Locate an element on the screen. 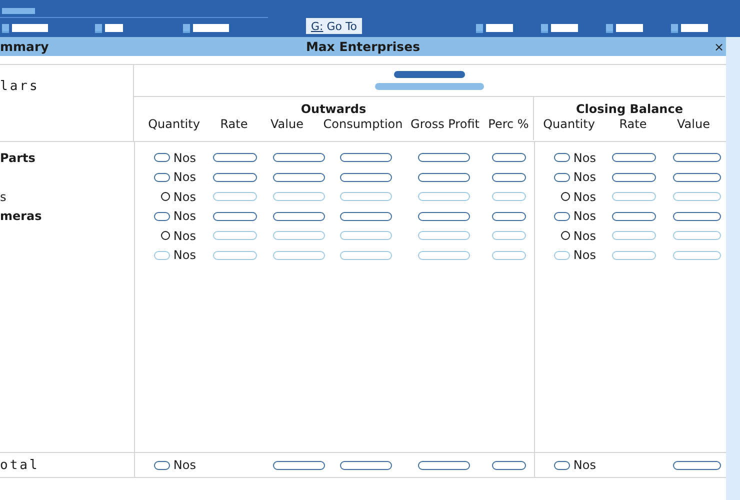 The image size is (740, 500). item-name: Parts is located at coordinates (18, 157).